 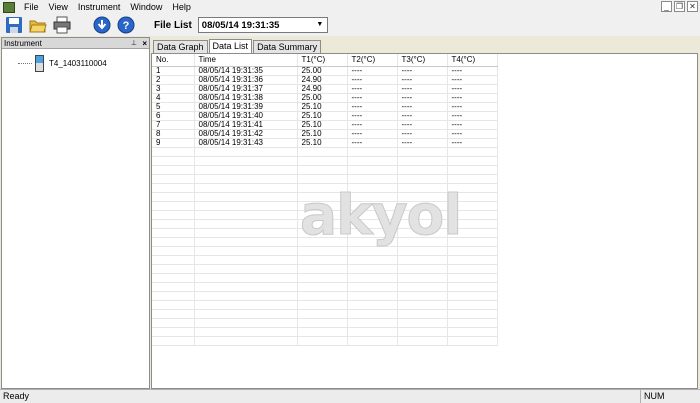 I want to click on menu-view: View, so click(x=58, y=7).